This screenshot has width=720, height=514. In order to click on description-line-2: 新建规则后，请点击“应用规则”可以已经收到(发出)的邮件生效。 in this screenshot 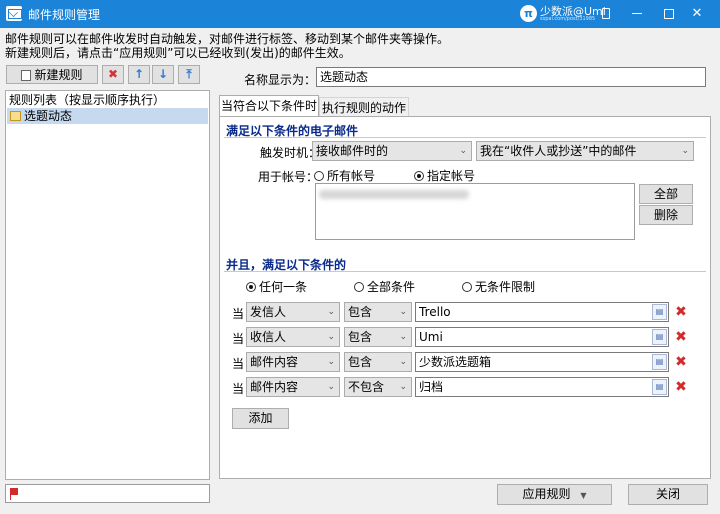, I will do `click(178, 53)`.